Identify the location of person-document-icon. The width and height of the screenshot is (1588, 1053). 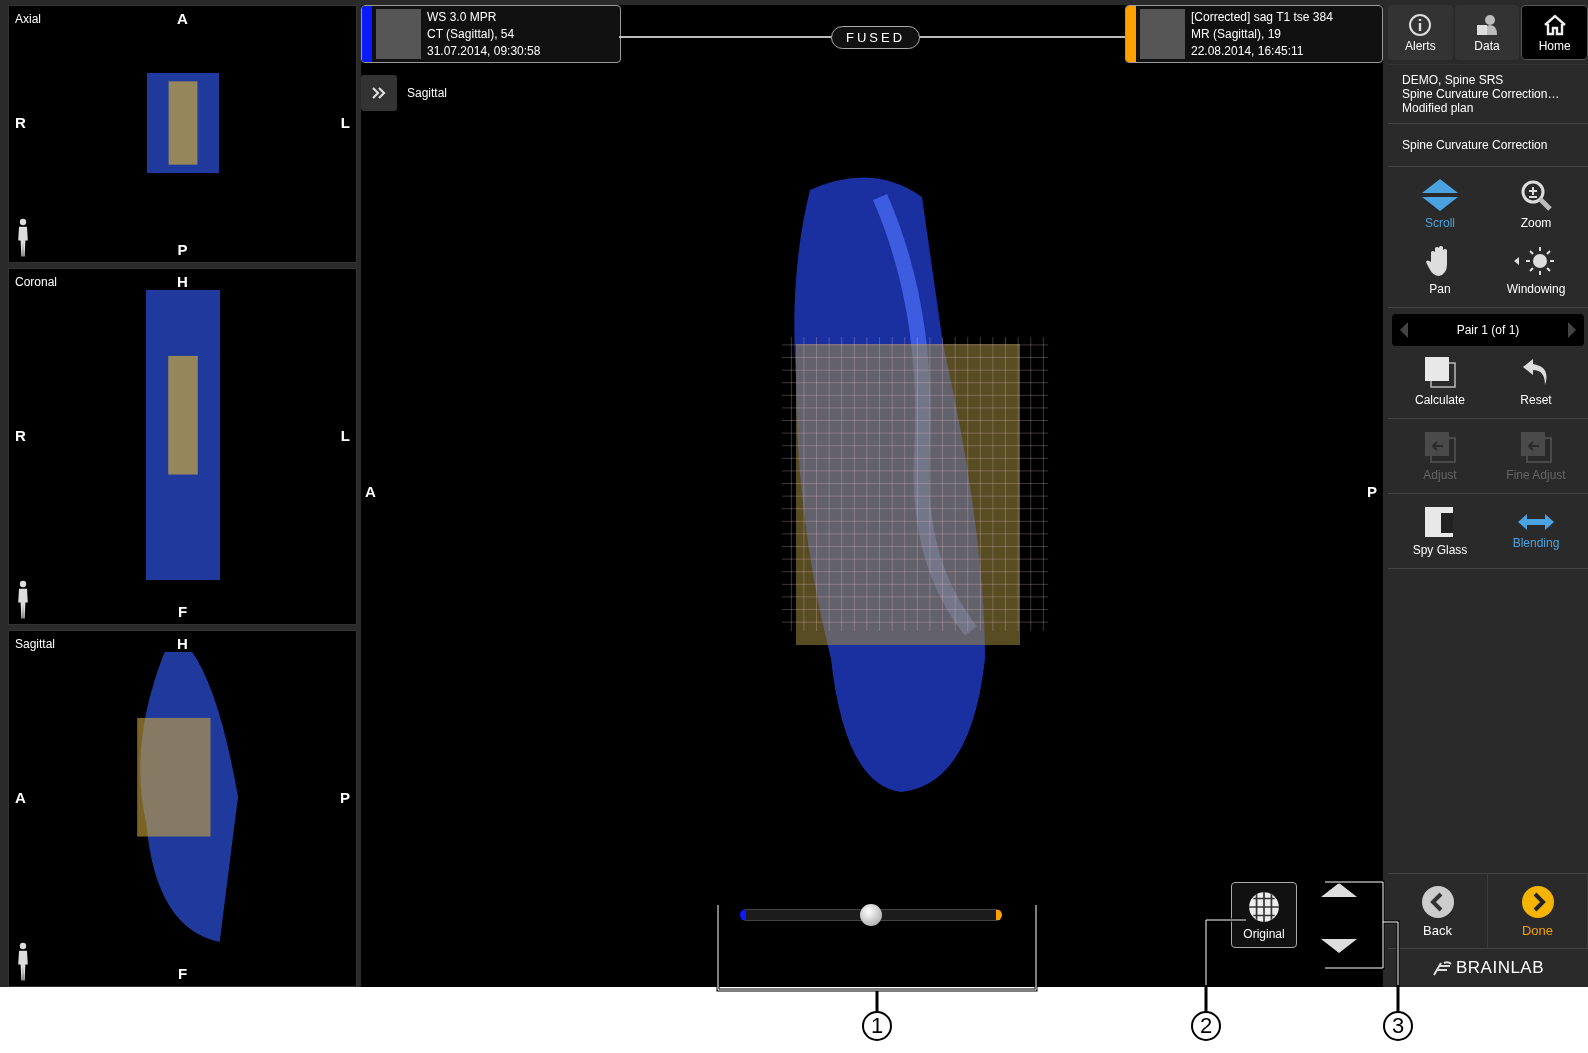
(1487, 24).